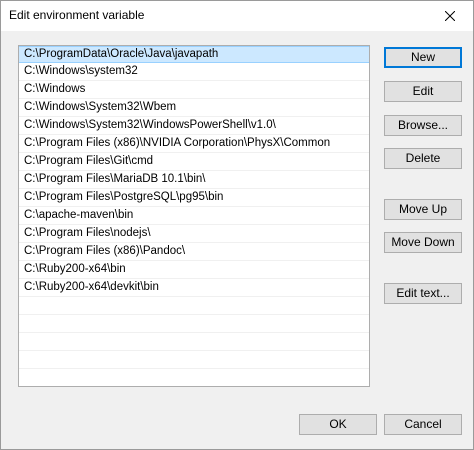 The image size is (474, 450). What do you see at coordinates (194, 180) in the screenshot?
I see `list-item: C:\Program Files\MariaDB 10.1\bin\` at bounding box center [194, 180].